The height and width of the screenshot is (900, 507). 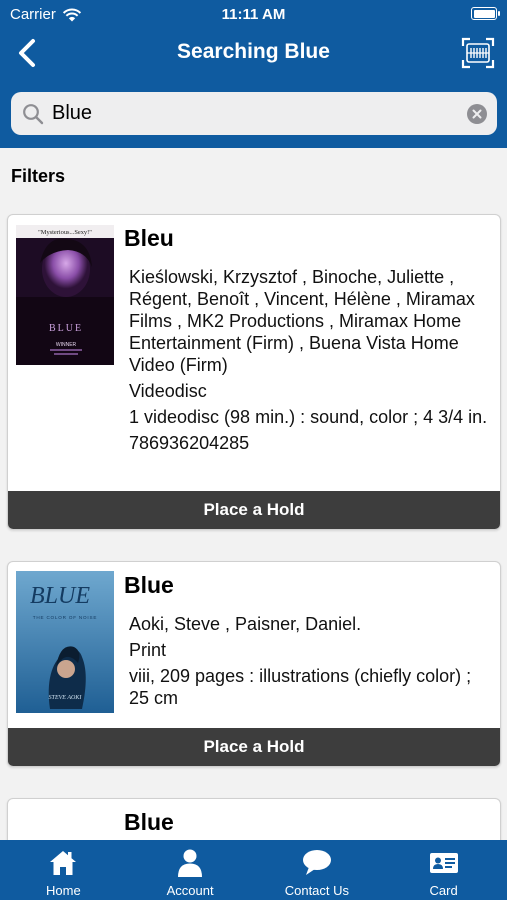 I want to click on cover-image: BLUE THE COLOR OF NOISE STEVE AOKI, so click(x=65, y=642).